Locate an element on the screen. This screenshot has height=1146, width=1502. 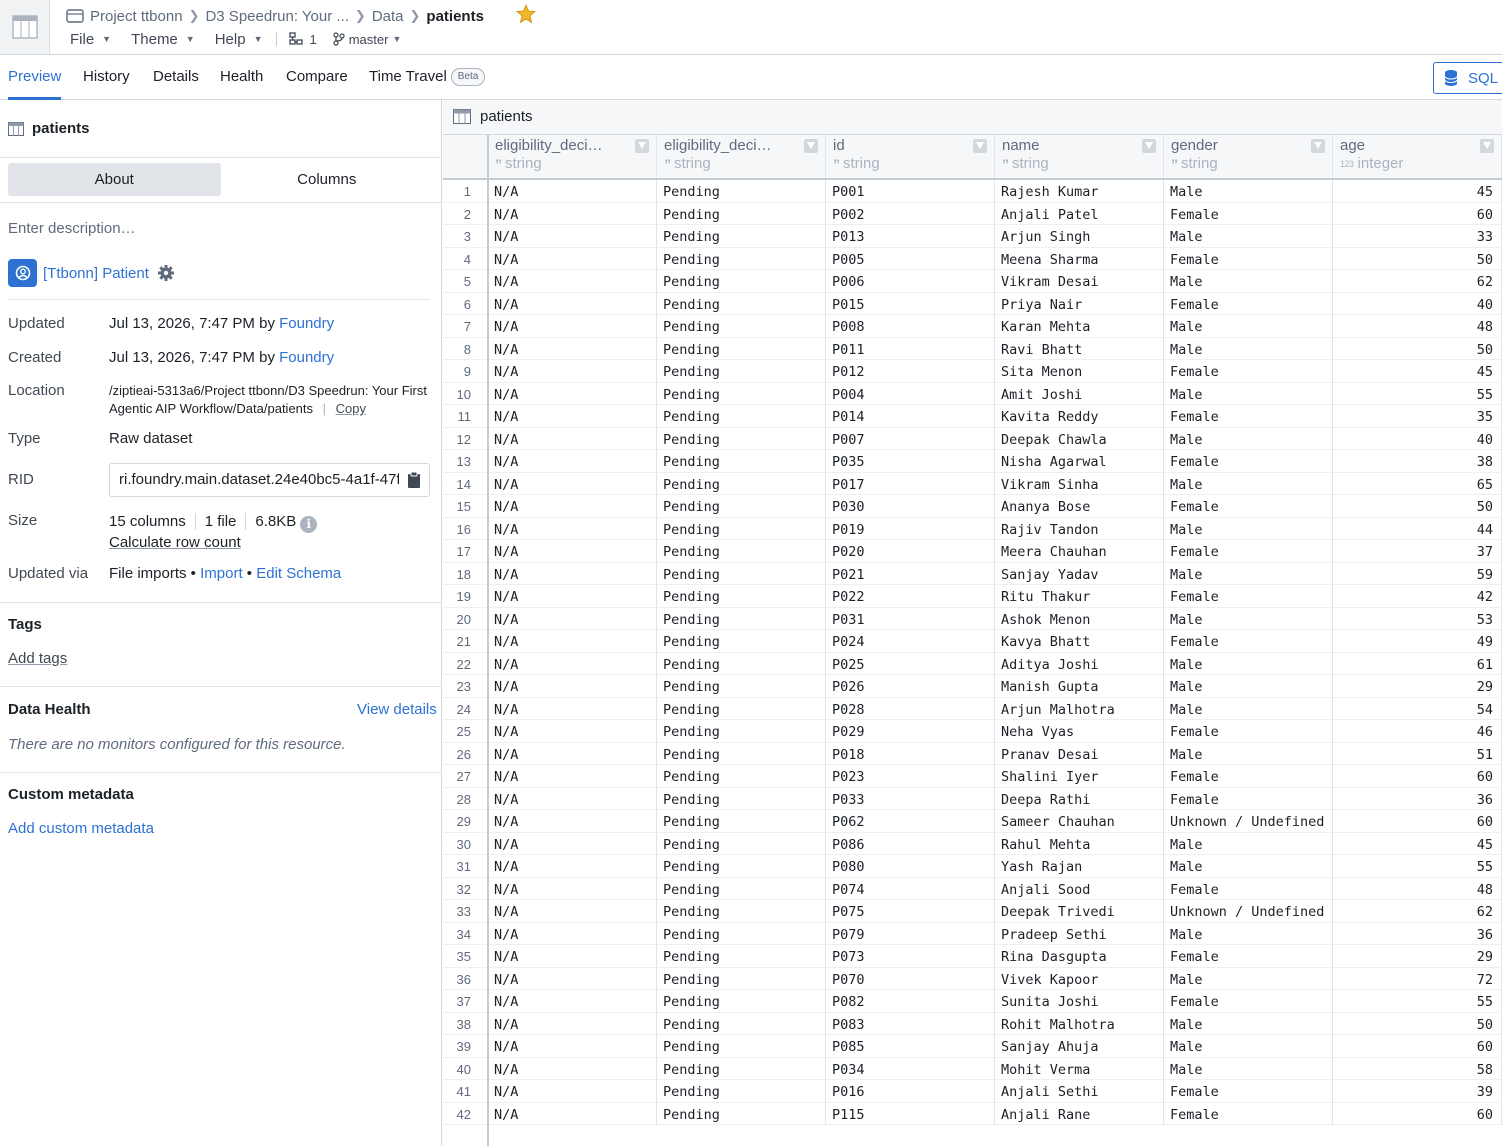
table-cell: Pranav Desai is located at coordinates (1079, 753).